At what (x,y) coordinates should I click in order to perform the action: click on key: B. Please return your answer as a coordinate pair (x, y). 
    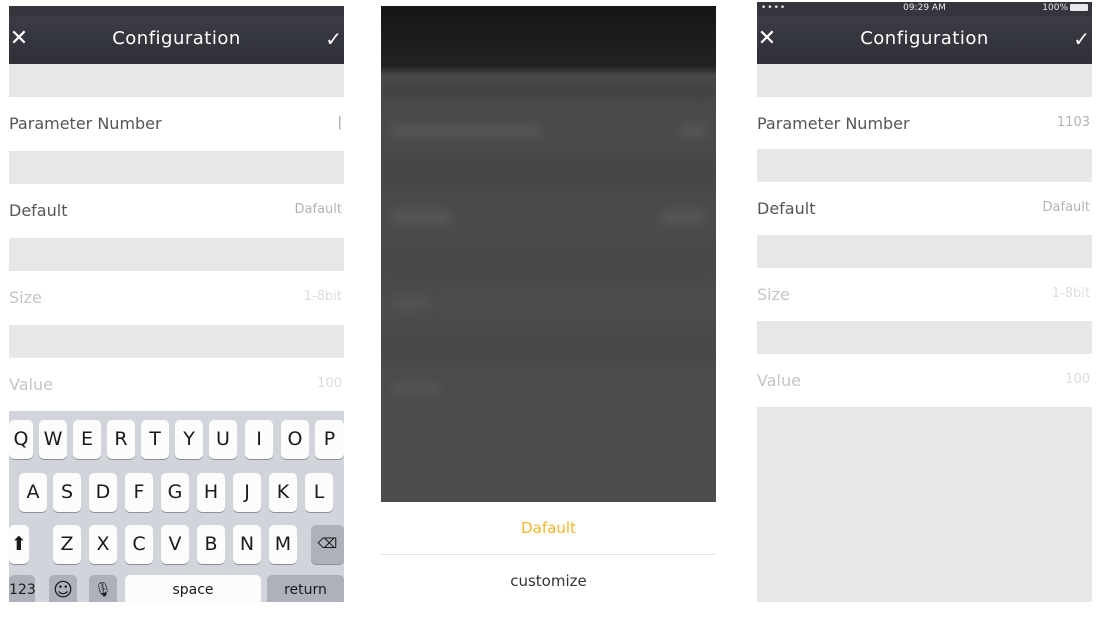
    Looking at the image, I should click on (211, 544).